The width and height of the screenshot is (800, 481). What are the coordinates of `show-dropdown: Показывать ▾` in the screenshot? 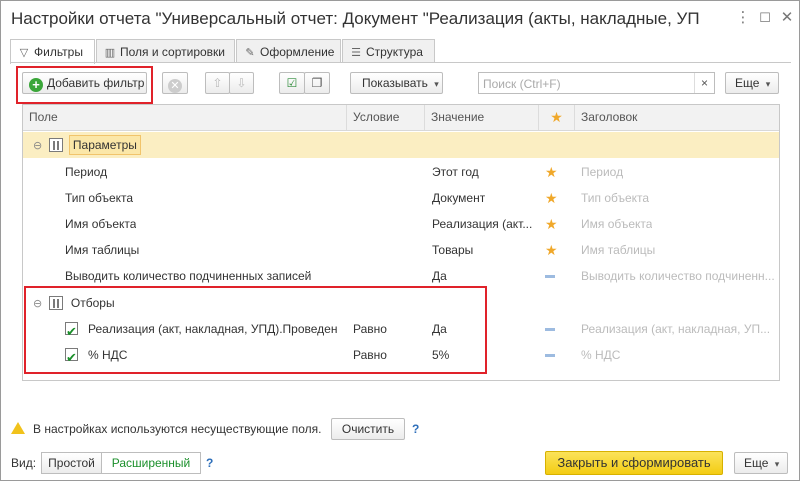 It's located at (396, 83).